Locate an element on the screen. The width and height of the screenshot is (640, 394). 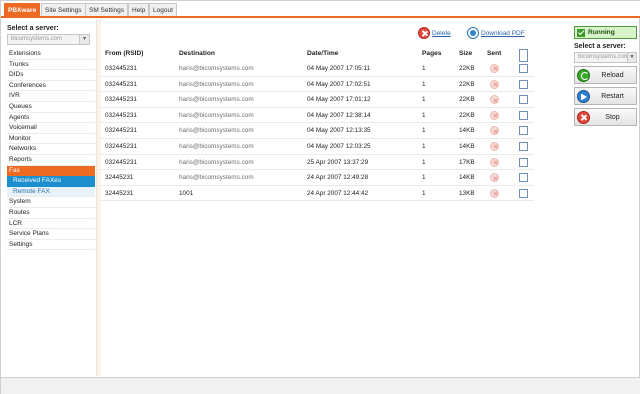
stop-button: Stop is located at coordinates (605, 117).